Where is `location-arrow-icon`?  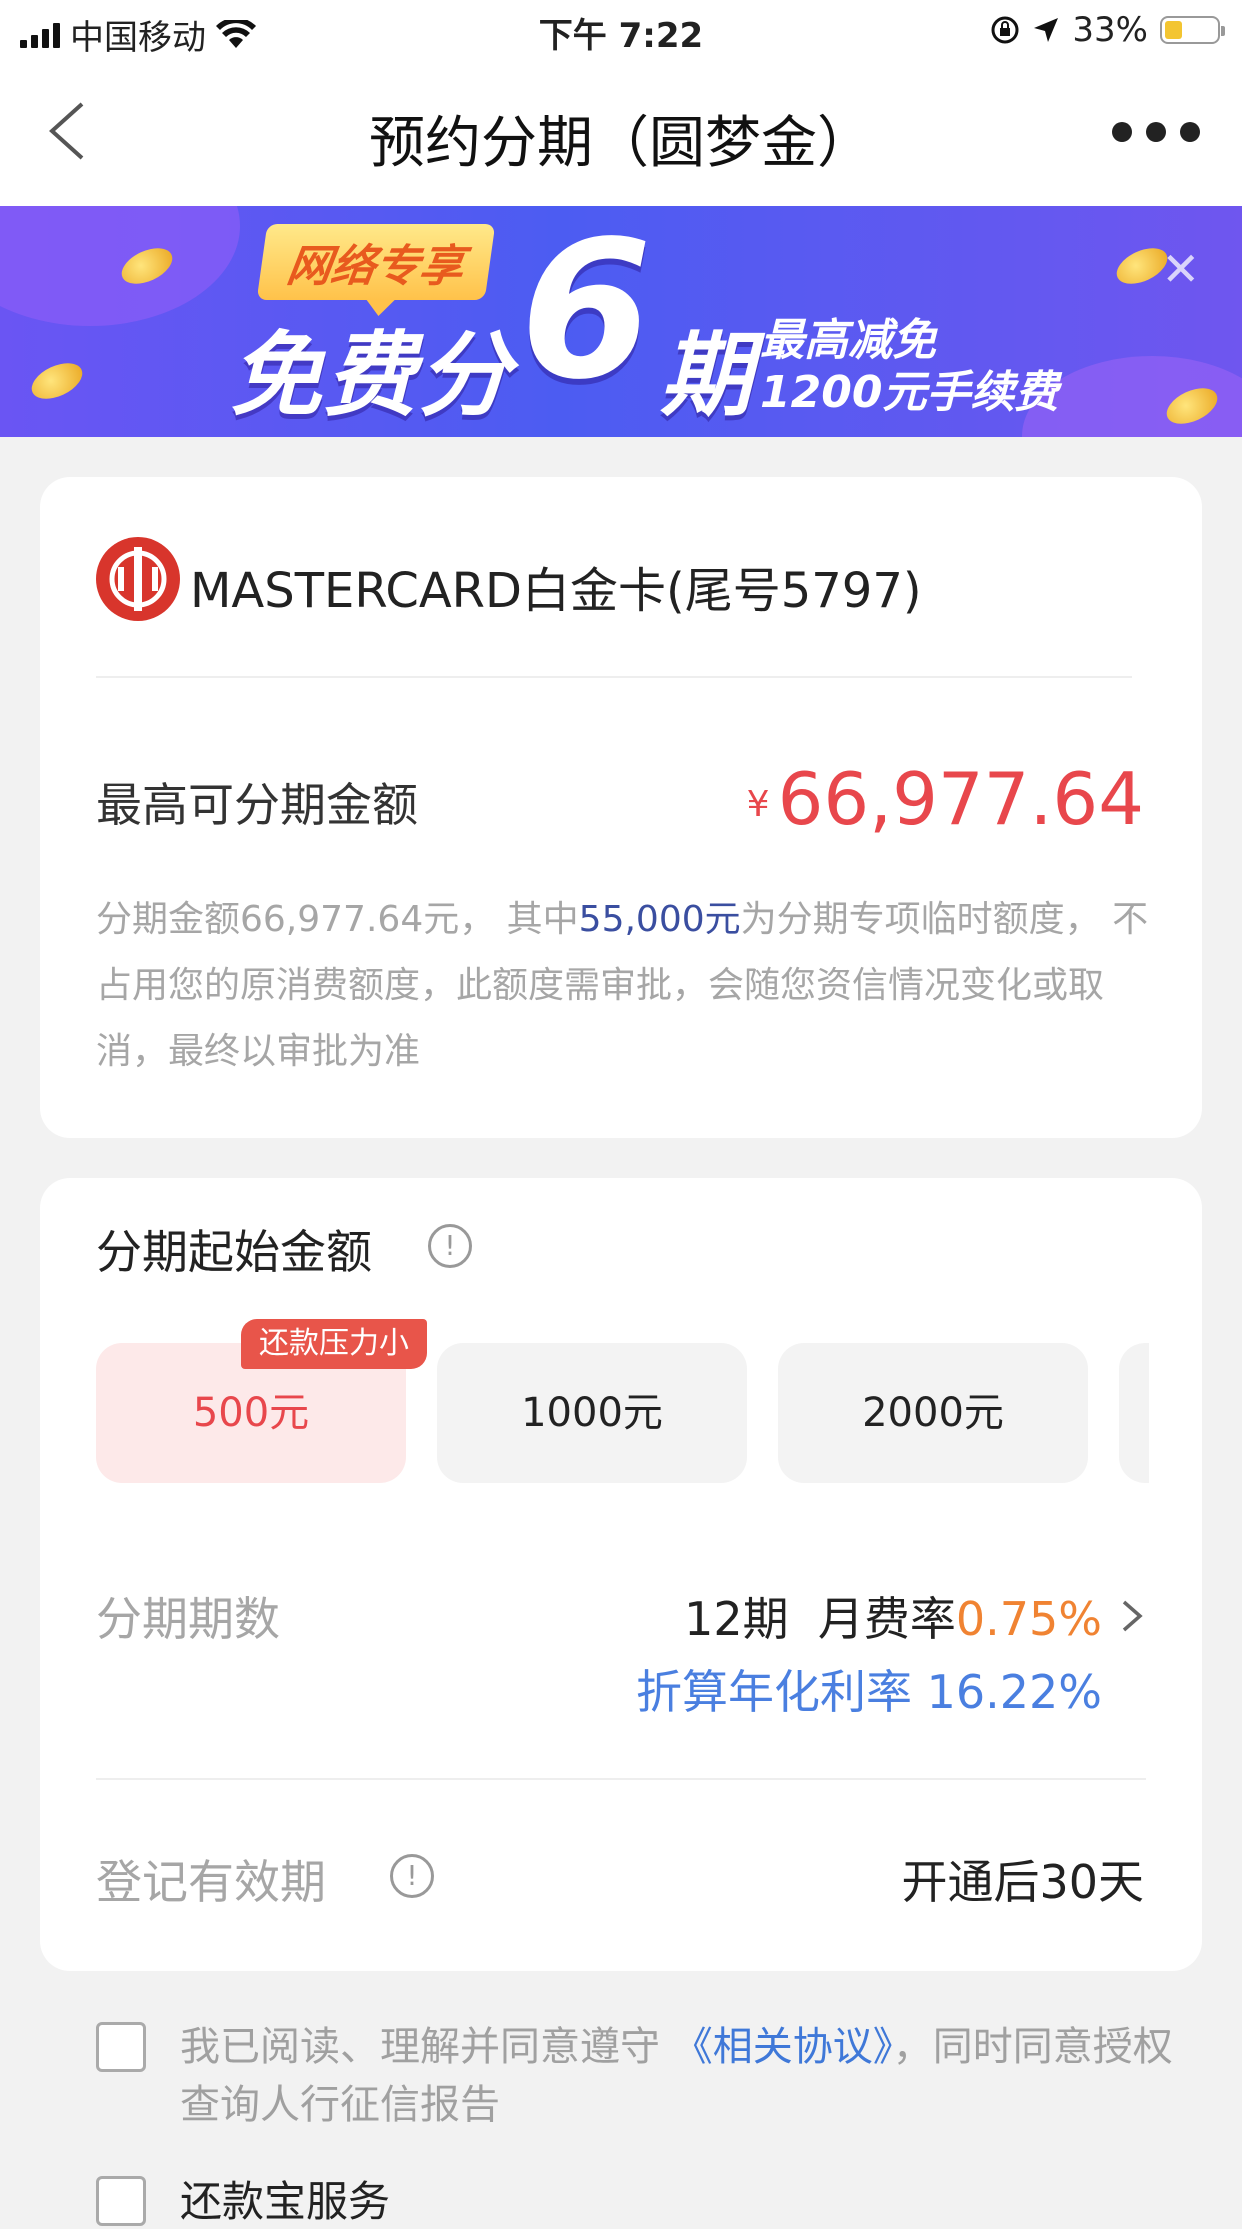
location-arrow-icon is located at coordinates (1046, 30).